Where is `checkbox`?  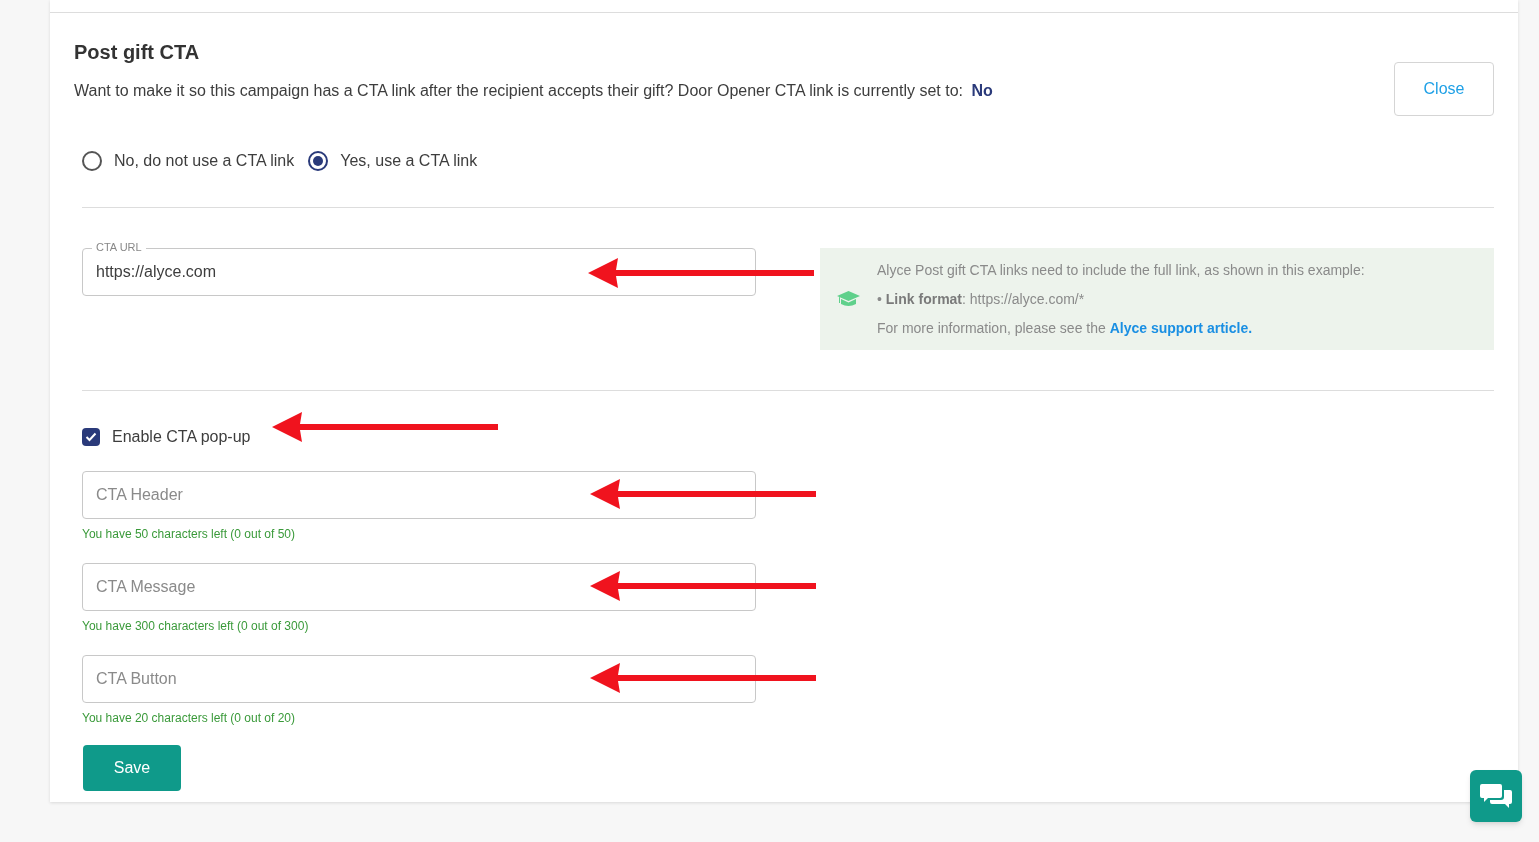 checkbox is located at coordinates (91, 437).